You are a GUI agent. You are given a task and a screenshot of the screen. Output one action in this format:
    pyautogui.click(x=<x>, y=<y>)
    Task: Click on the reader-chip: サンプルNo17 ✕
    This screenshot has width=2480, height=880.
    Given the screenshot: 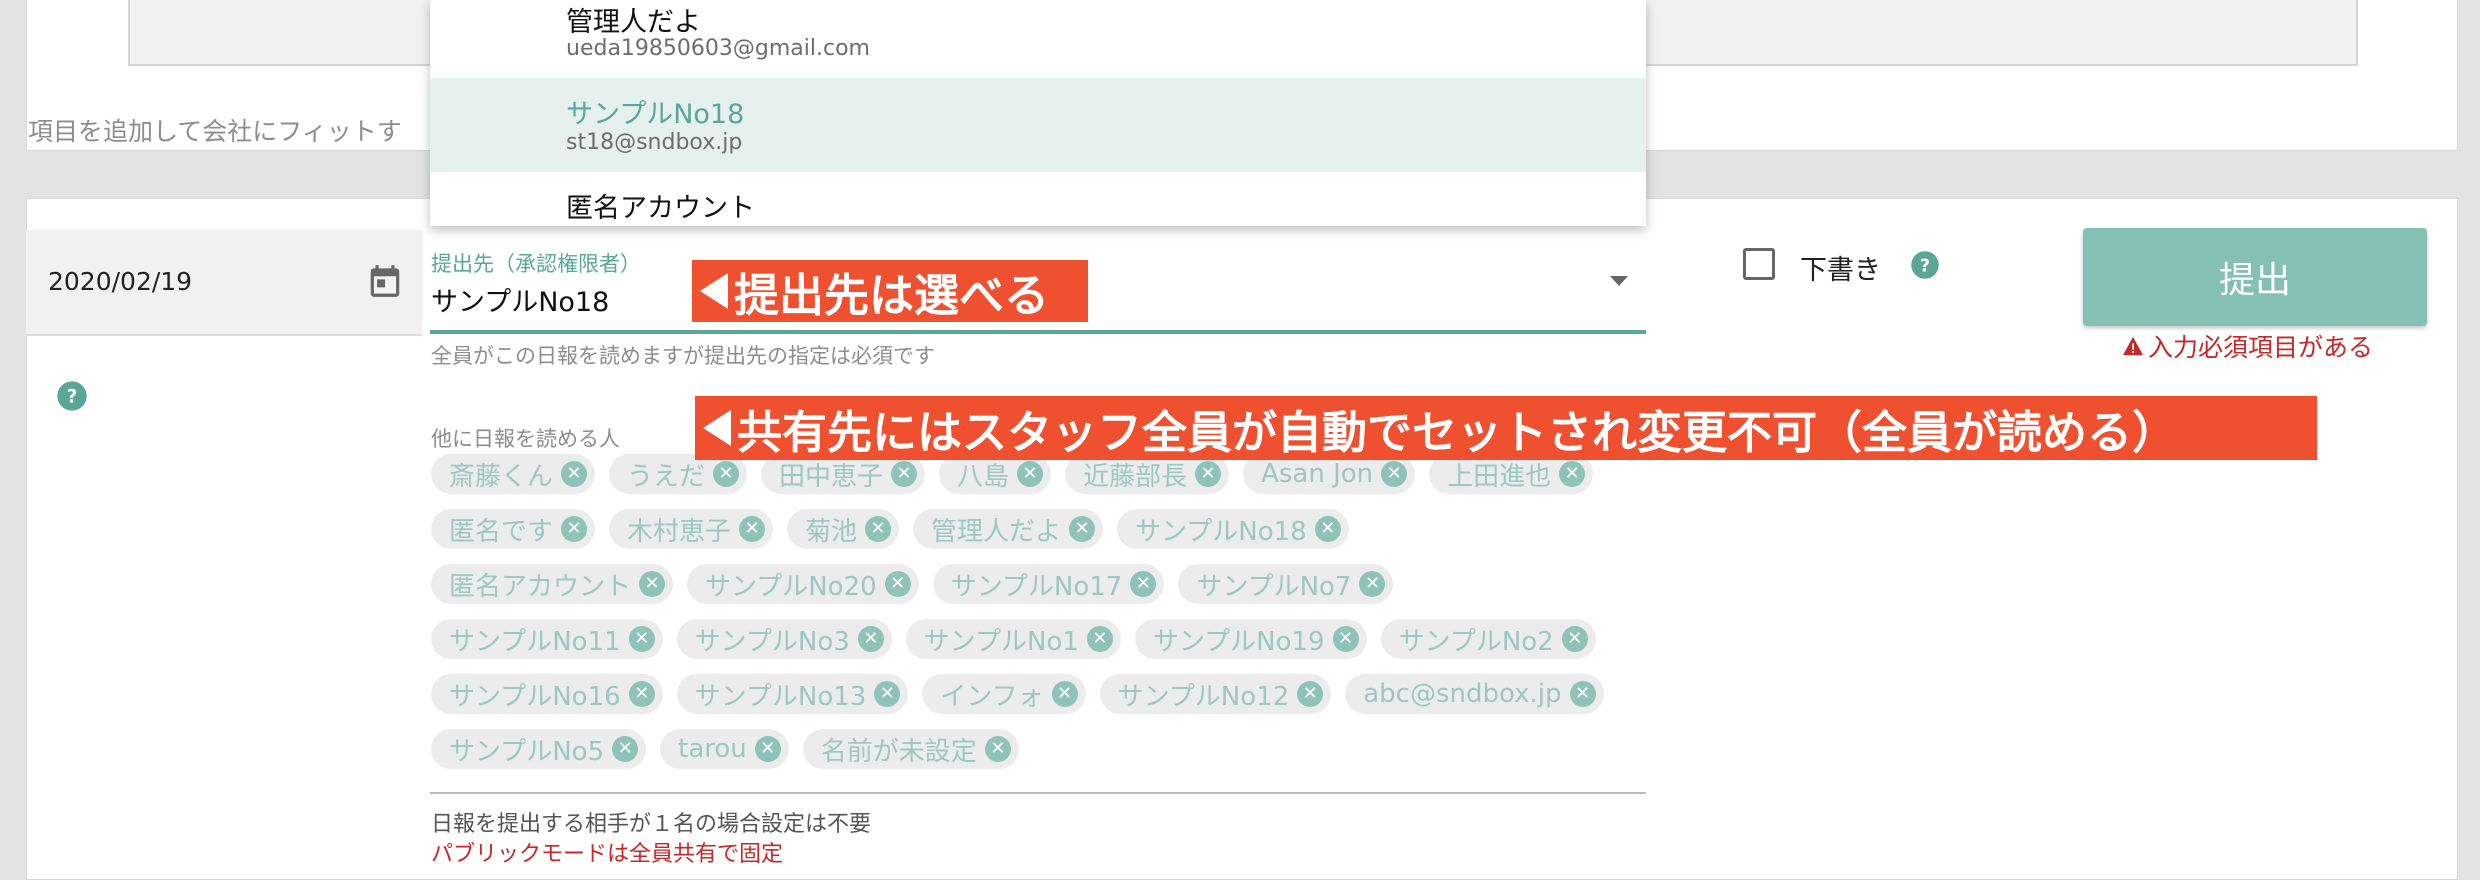 What is the action you would take?
    pyautogui.click(x=1048, y=584)
    